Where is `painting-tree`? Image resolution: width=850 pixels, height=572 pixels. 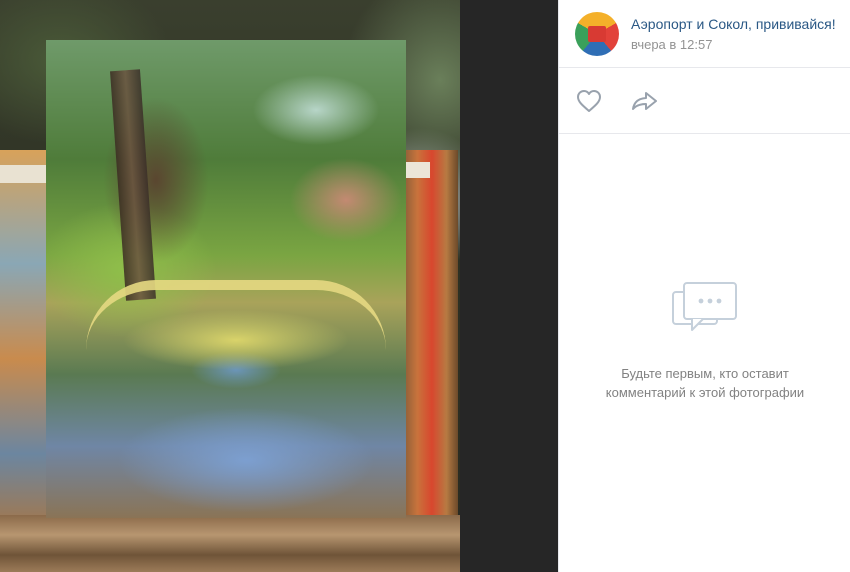
painting-tree is located at coordinates (133, 185).